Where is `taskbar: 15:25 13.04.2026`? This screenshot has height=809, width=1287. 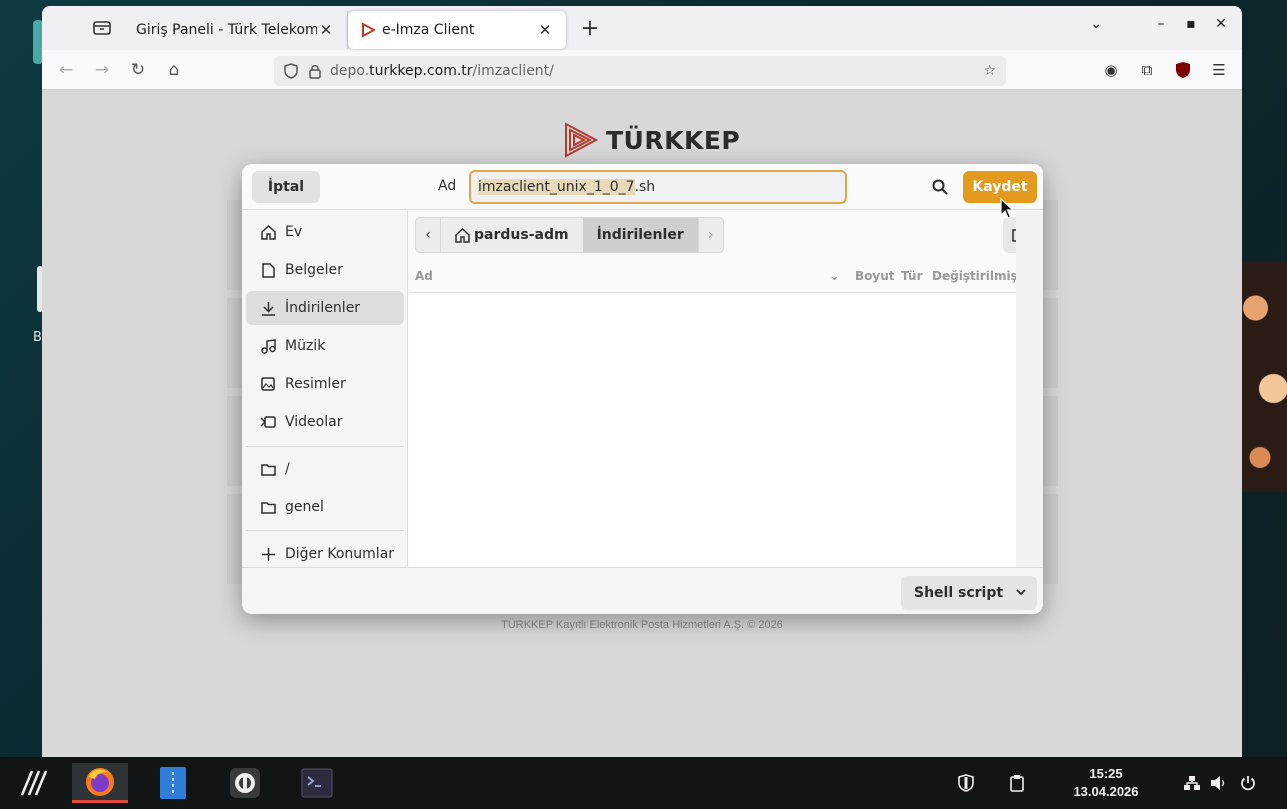
taskbar: 15:25 13.04.2026 is located at coordinates (643, 783).